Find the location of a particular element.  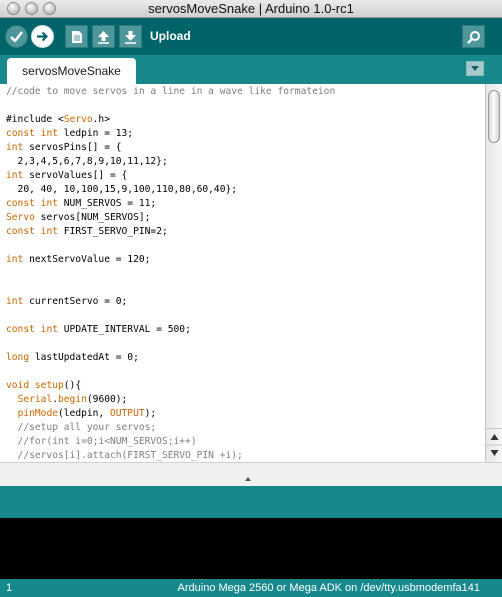

new-sketch-button is located at coordinates (76, 36).